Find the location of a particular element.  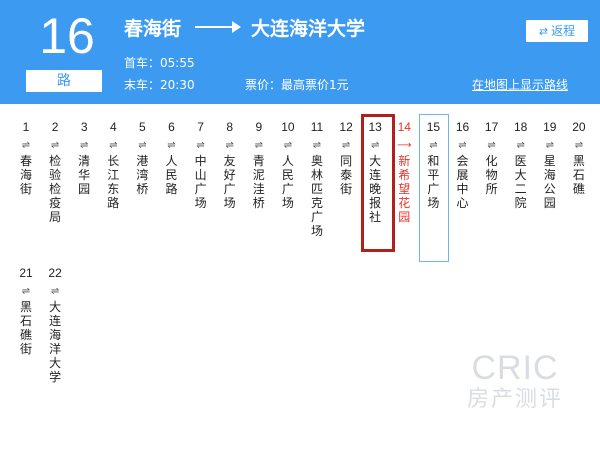

fare-info: 票价：最高票价1元 is located at coordinates (297, 85).